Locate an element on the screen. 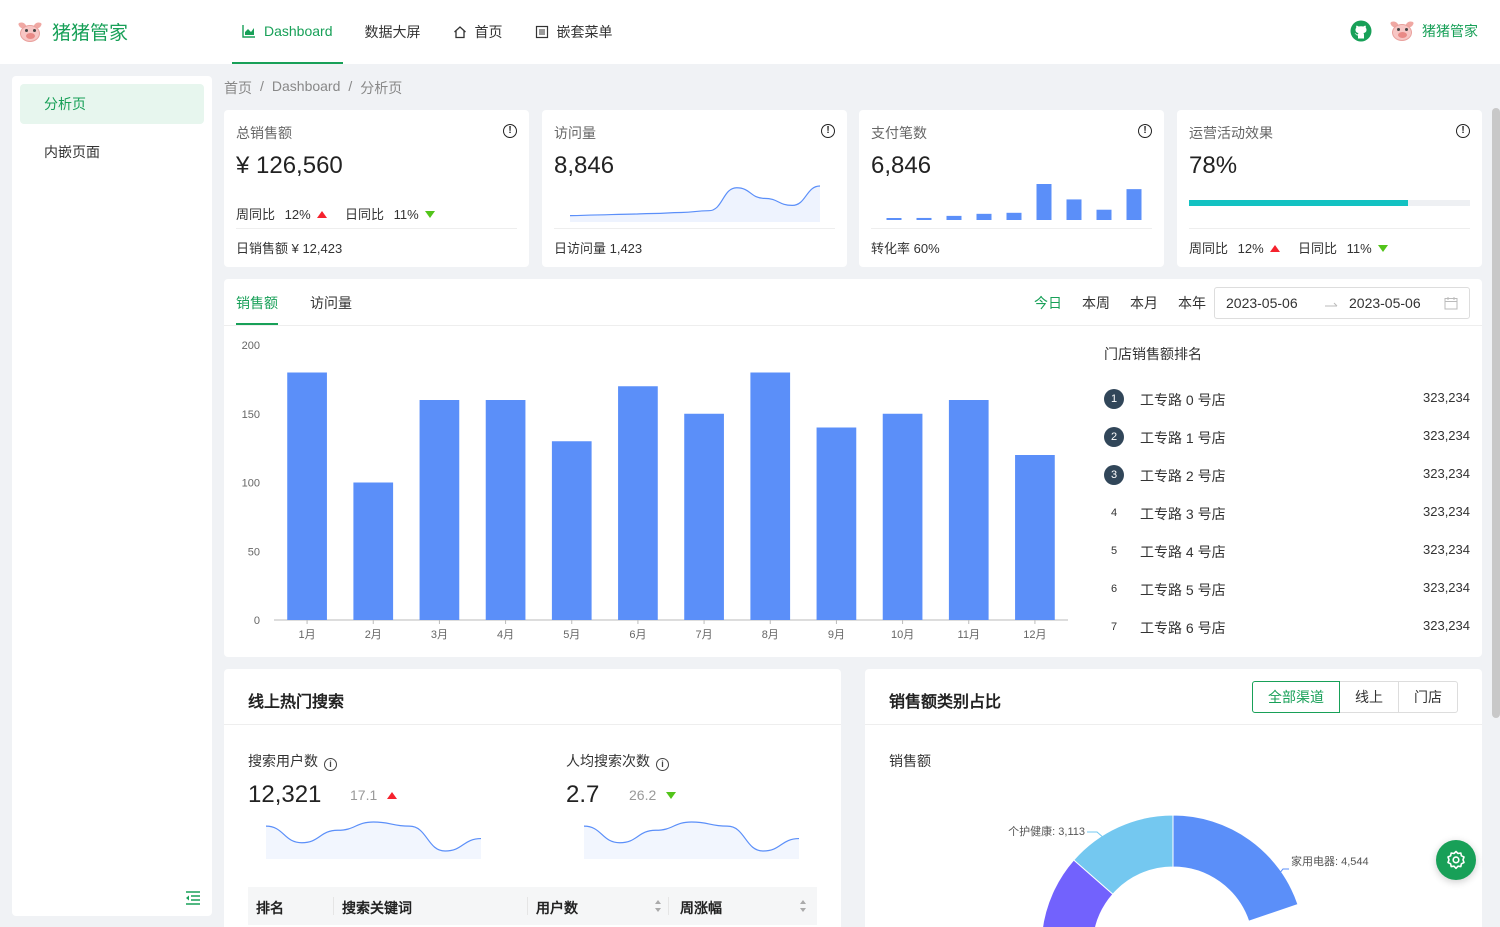 The image size is (1500, 927). github-icon is located at coordinates (1361, 31).